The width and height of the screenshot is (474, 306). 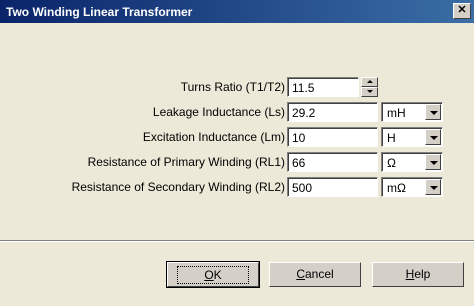 I want to click on ok-button: OK, so click(x=213, y=274).